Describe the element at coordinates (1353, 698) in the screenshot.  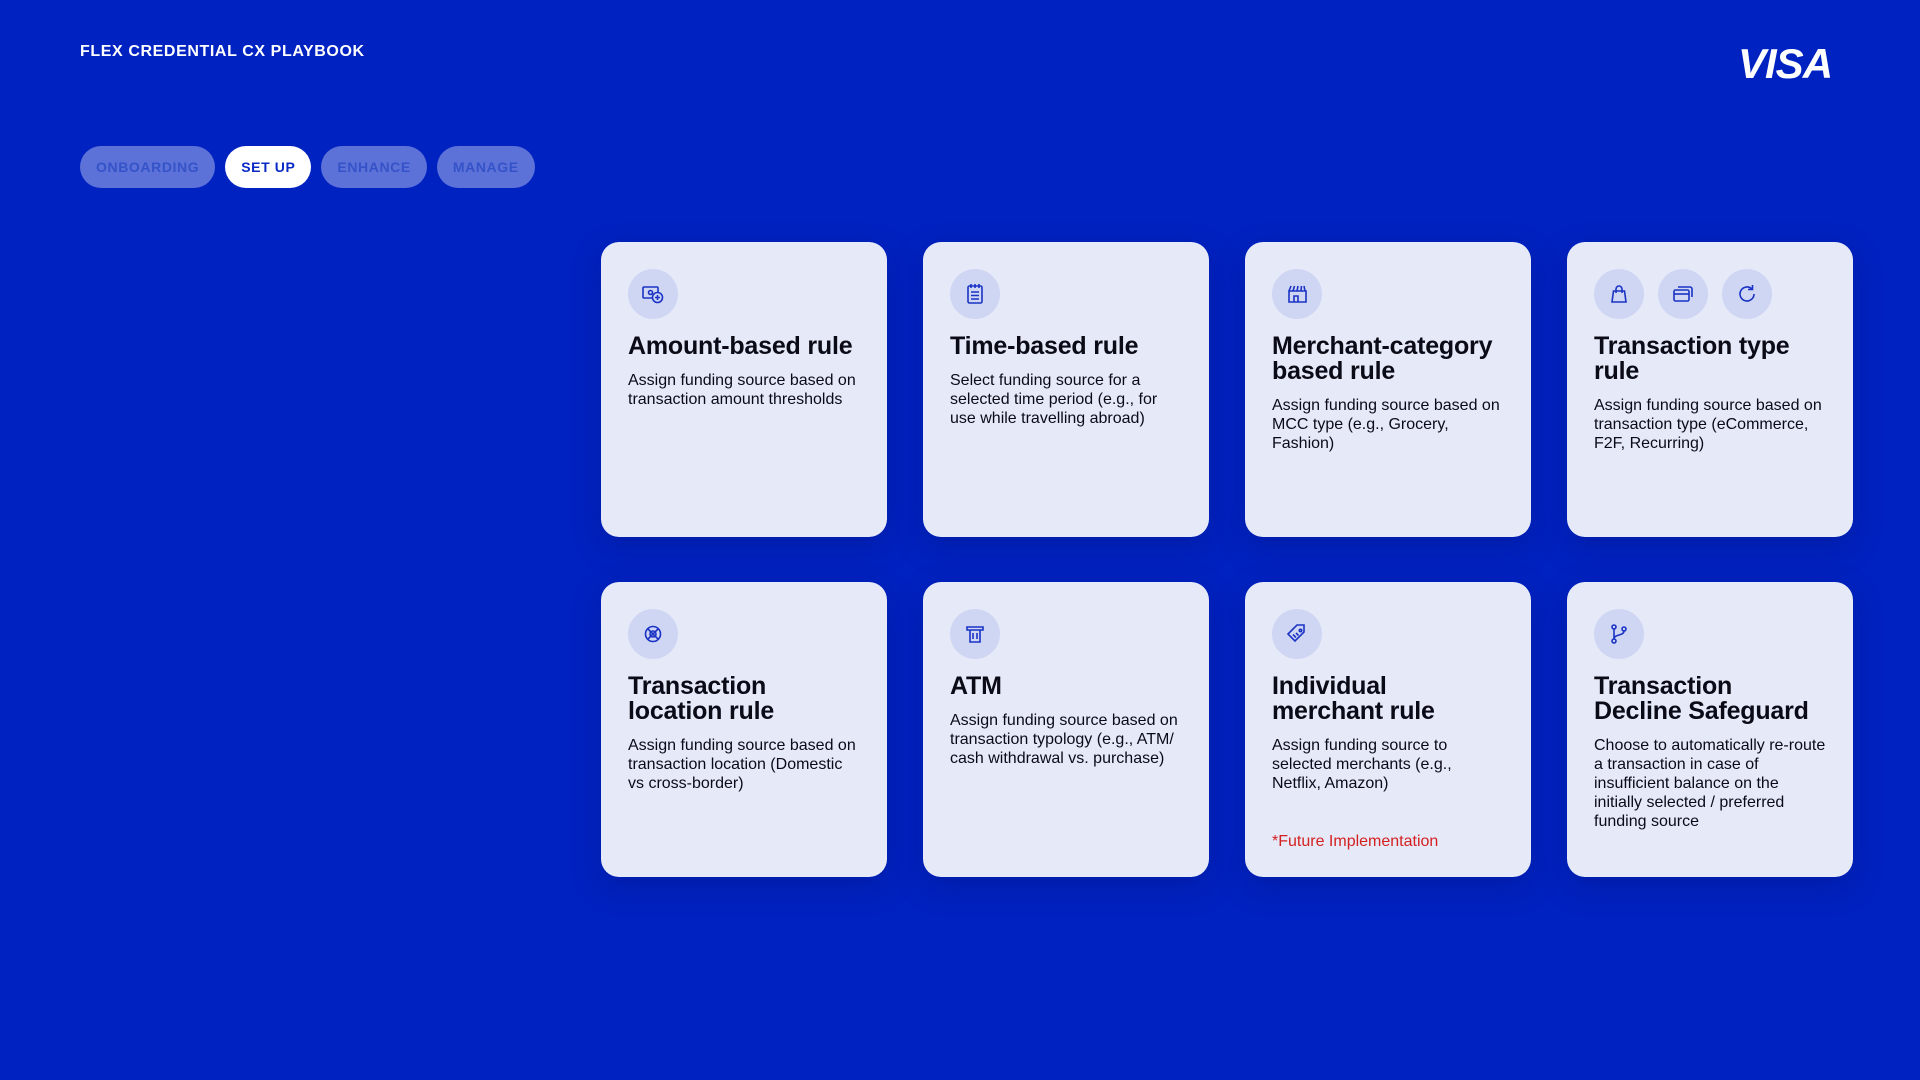
I see `card-title: Individual merchant rule` at that location.